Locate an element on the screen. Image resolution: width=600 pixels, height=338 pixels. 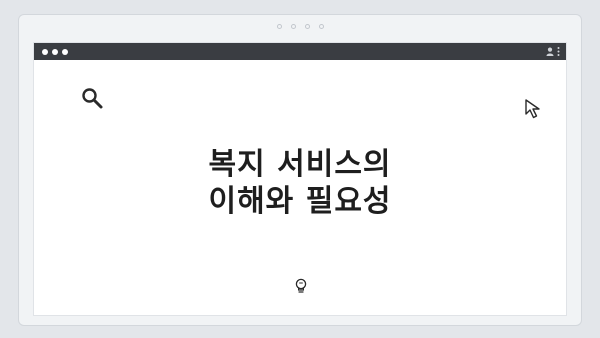
search-icon is located at coordinates (92, 100).